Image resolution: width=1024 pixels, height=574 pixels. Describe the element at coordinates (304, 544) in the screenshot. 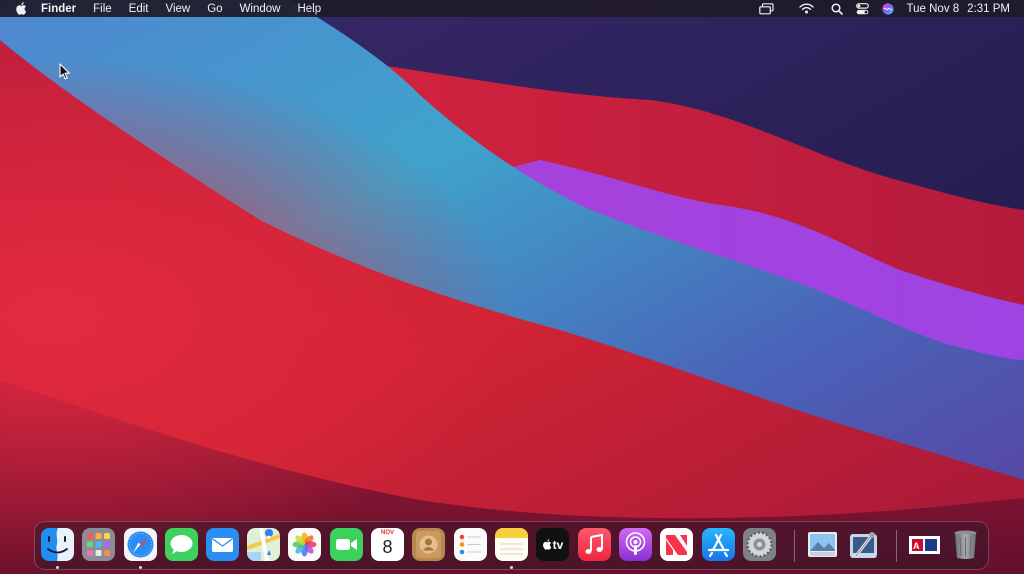

I see `photos-icon` at that location.